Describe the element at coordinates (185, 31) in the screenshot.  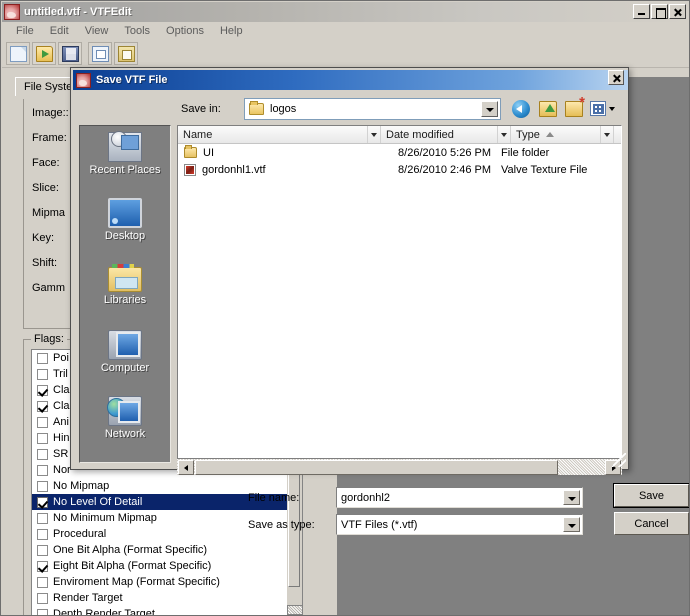
I see `menu-options: Options` at that location.